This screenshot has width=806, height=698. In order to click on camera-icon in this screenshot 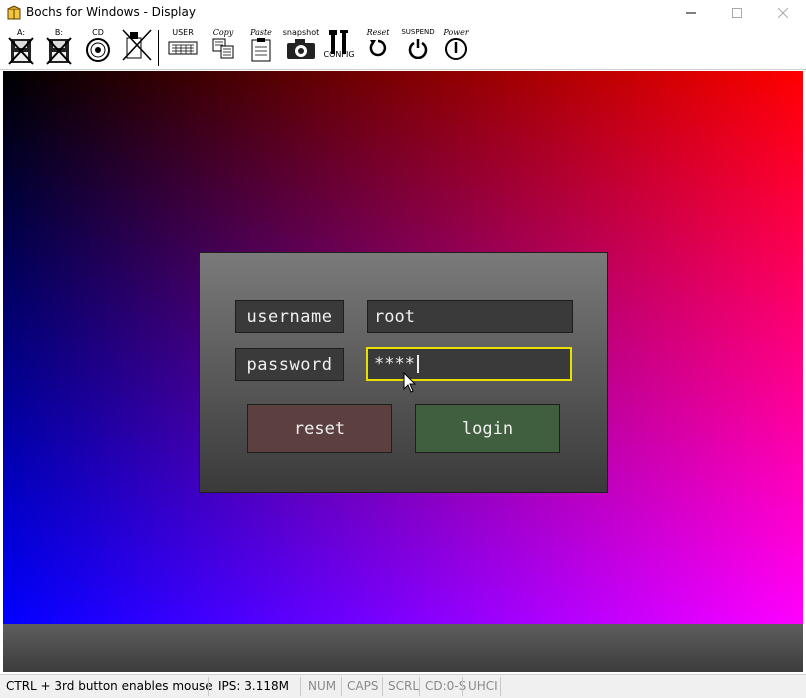, I will do `click(301, 49)`.